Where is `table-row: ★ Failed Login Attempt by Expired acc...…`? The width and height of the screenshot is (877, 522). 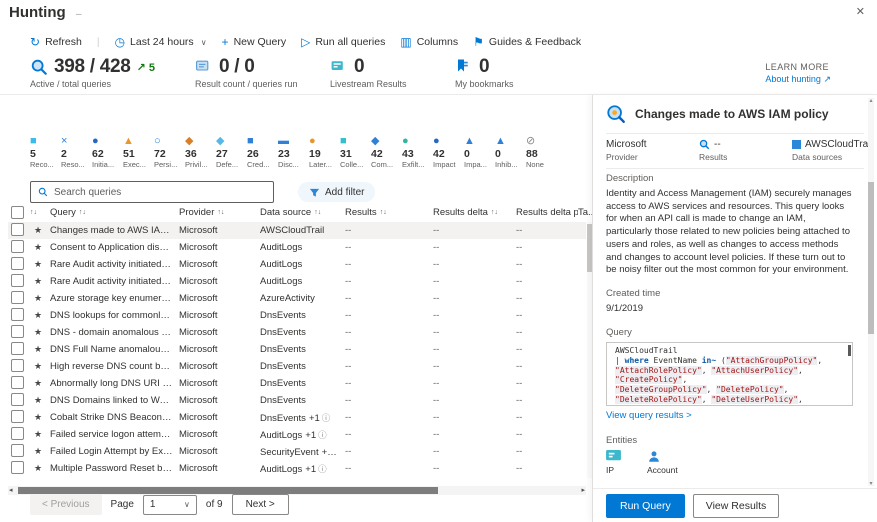 table-row: ★ Failed Login Attempt by Expired acc...… is located at coordinates (297, 451).